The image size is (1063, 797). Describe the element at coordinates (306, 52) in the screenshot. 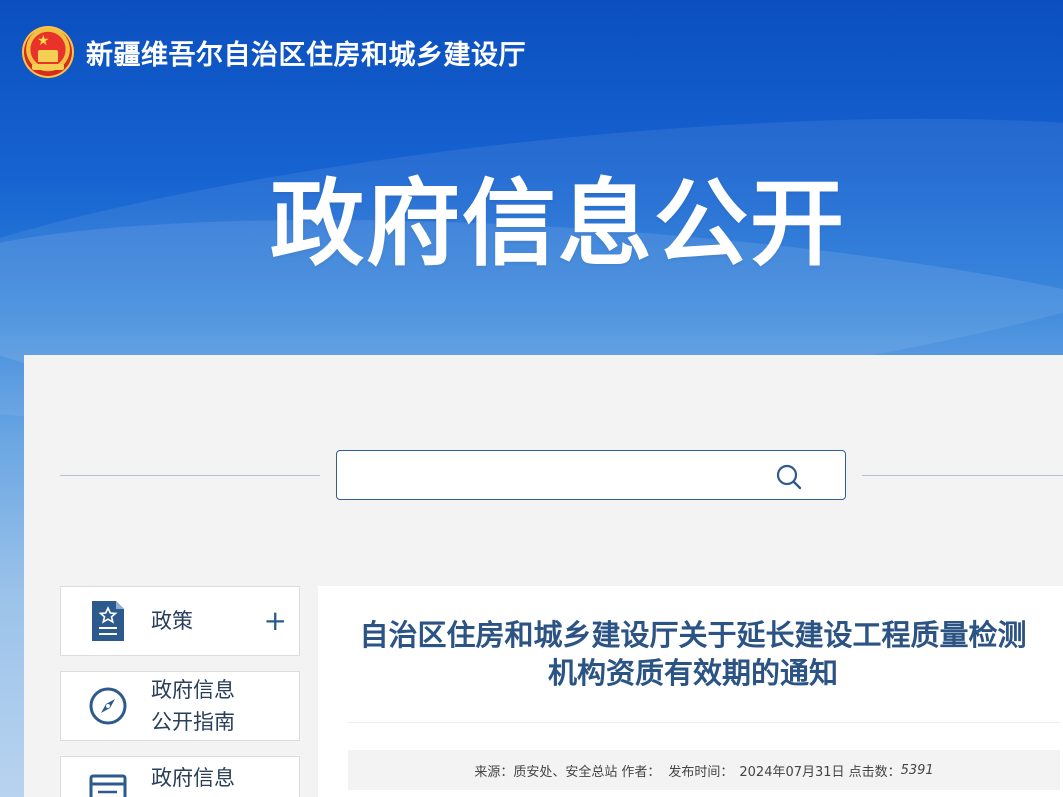

I see `site-title: 新疆维吾尔自治区住房和城乡建设厅` at that location.